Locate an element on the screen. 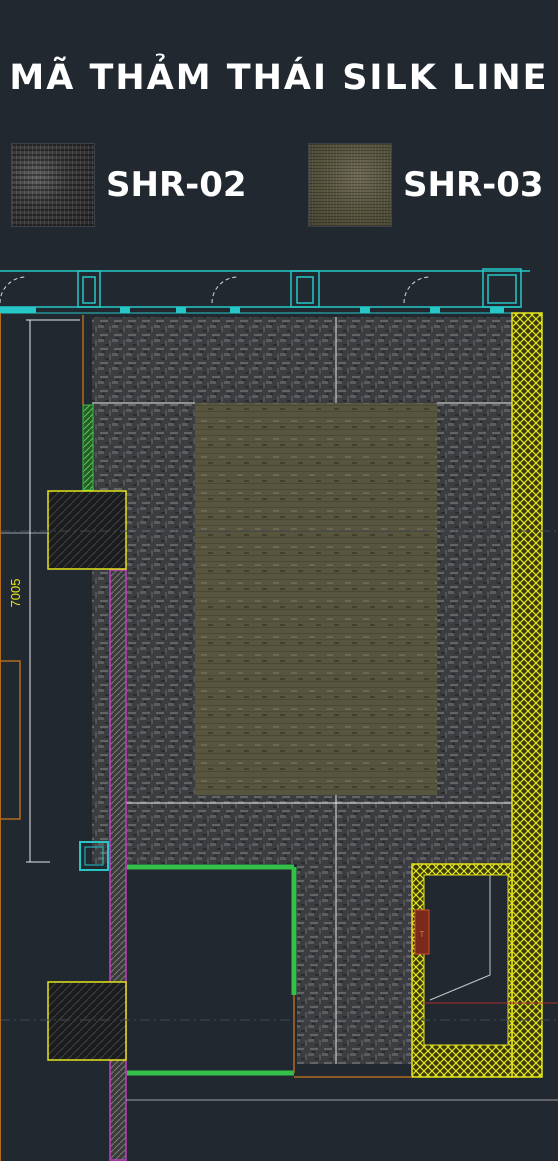 The image size is (558, 1161). room-walls is located at coordinates (212, 970).